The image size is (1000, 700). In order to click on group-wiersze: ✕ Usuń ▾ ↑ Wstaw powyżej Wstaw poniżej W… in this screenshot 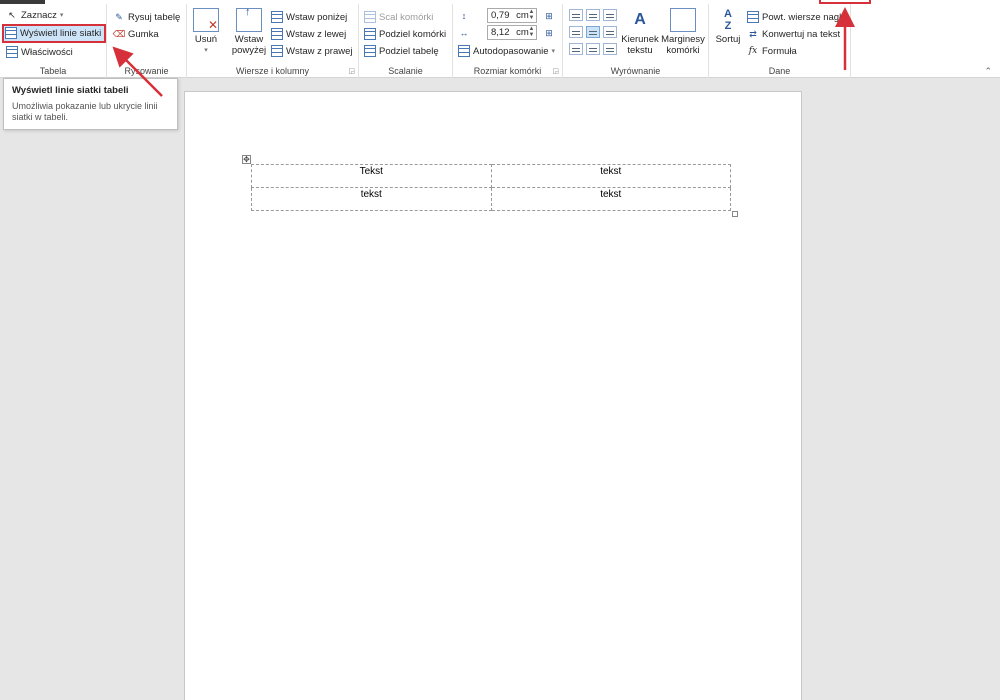, I will do `click(273, 41)`.